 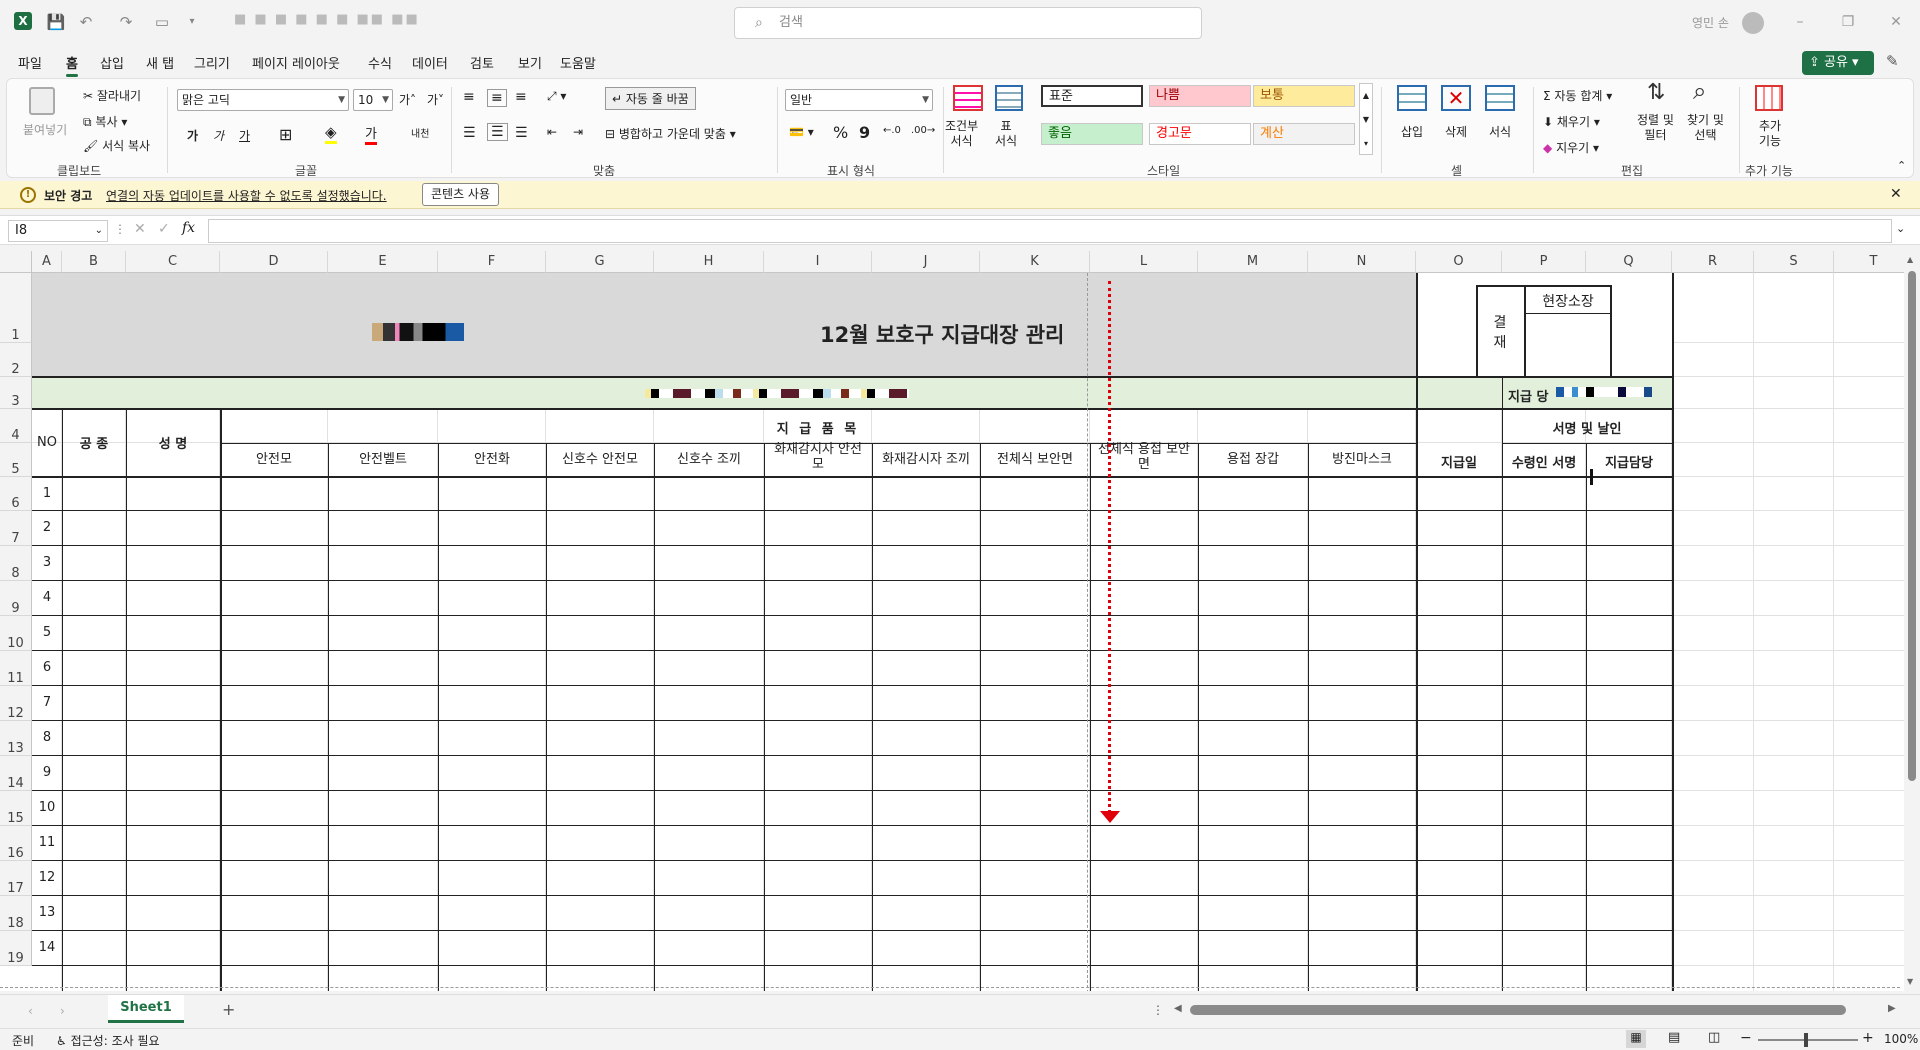 I want to click on row-header-12: 12, so click(x=16, y=703).